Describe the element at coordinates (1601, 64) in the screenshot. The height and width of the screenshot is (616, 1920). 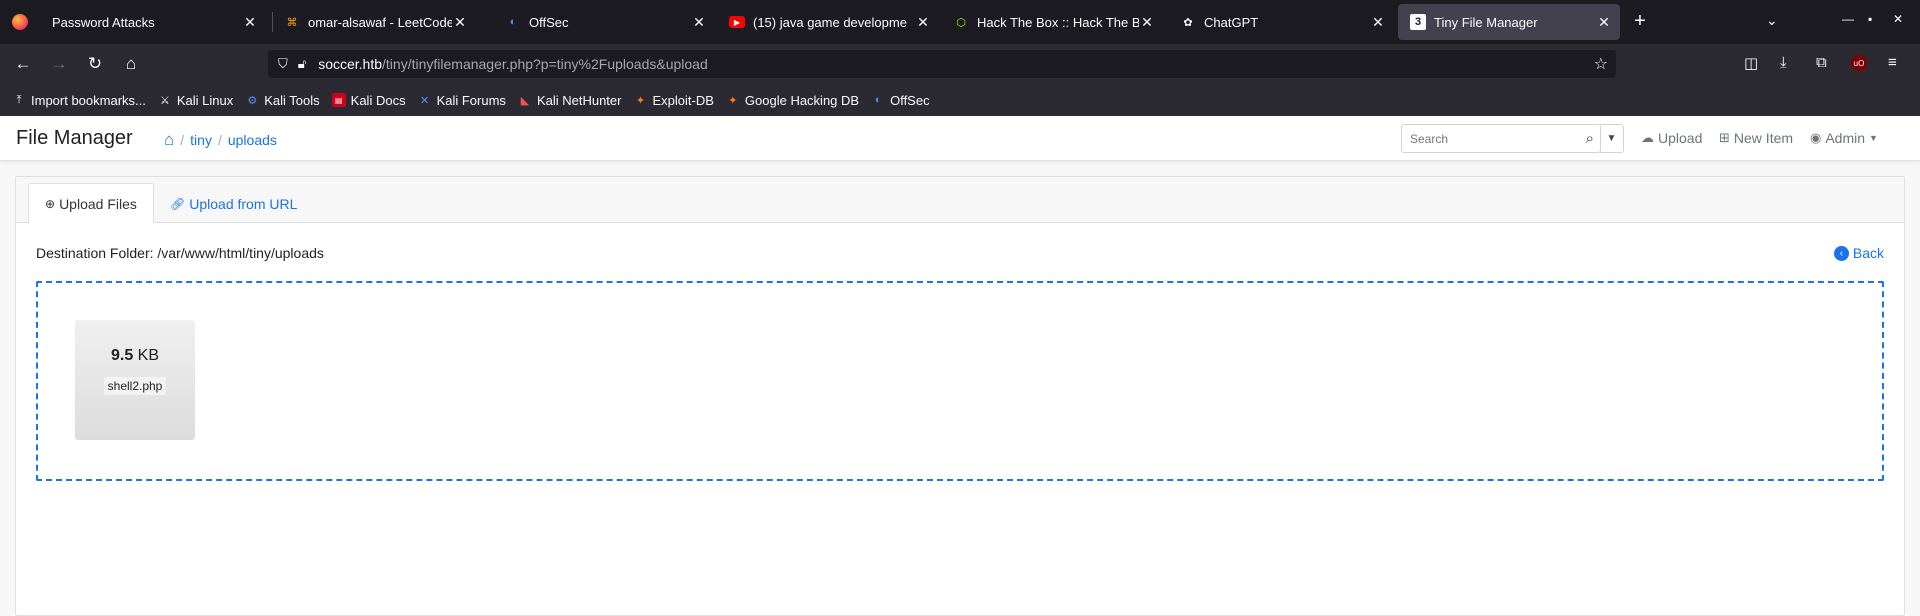
I see `bookmark-star-icon: ☆` at that location.